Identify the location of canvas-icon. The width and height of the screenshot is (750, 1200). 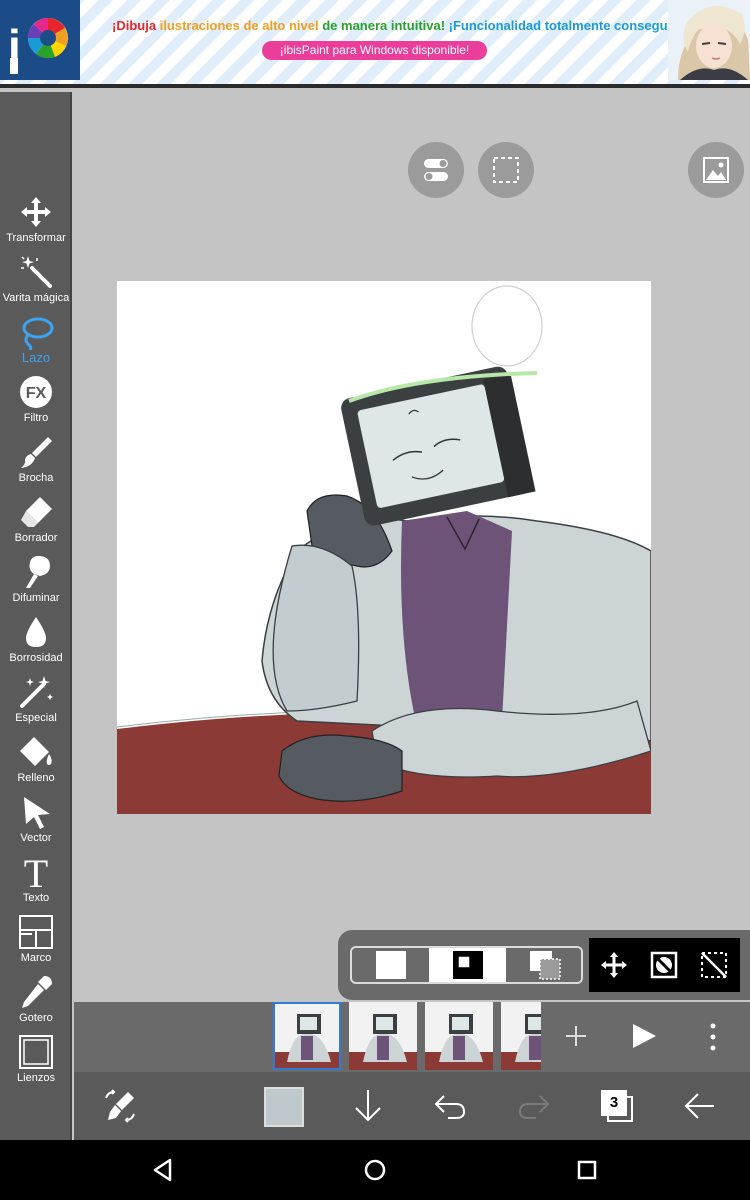
(36, 1052).